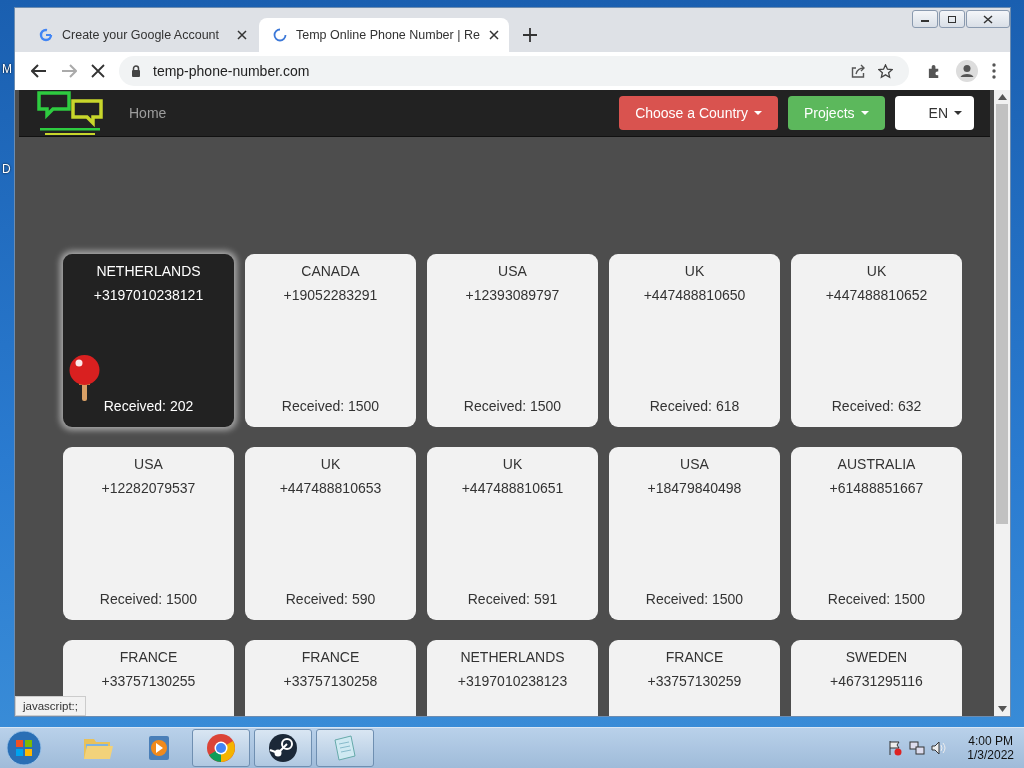 This screenshot has height=768, width=1024. What do you see at coordinates (694, 340) in the screenshot?
I see `number-card: UK +447488810650 Received: 618` at bounding box center [694, 340].